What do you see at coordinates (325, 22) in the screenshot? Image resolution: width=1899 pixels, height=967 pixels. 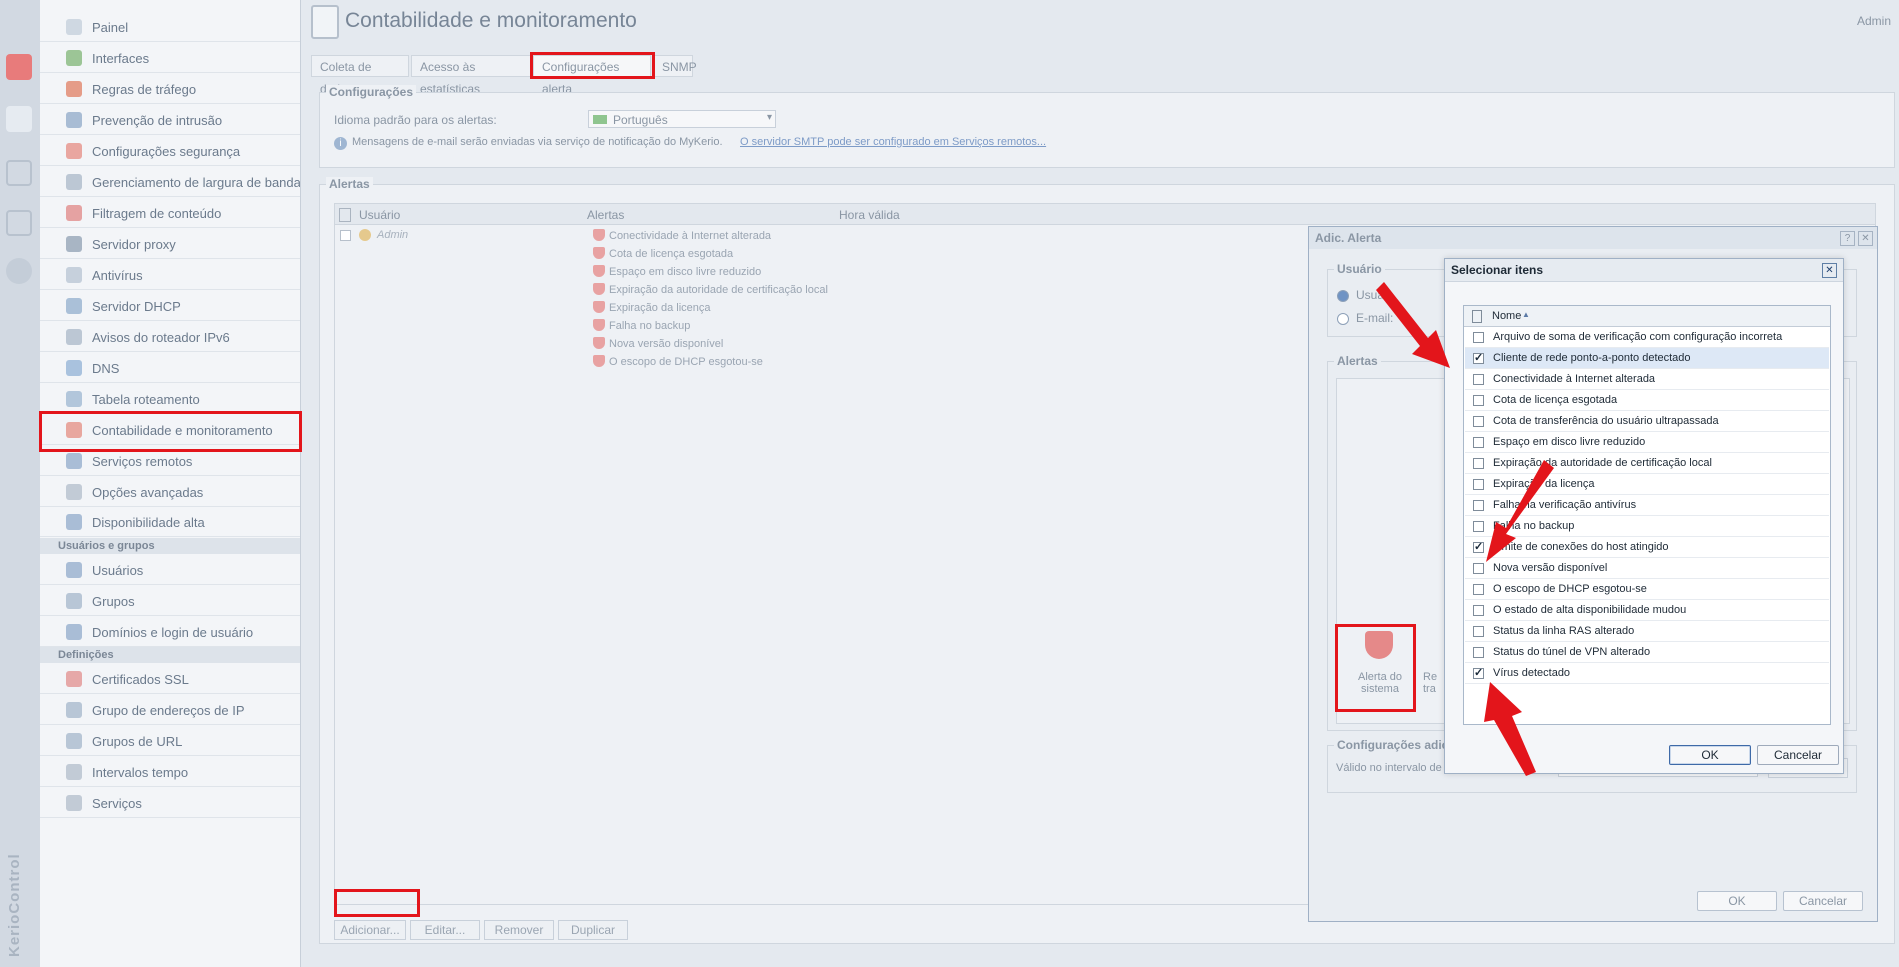 I see `accounting-icon` at bounding box center [325, 22].